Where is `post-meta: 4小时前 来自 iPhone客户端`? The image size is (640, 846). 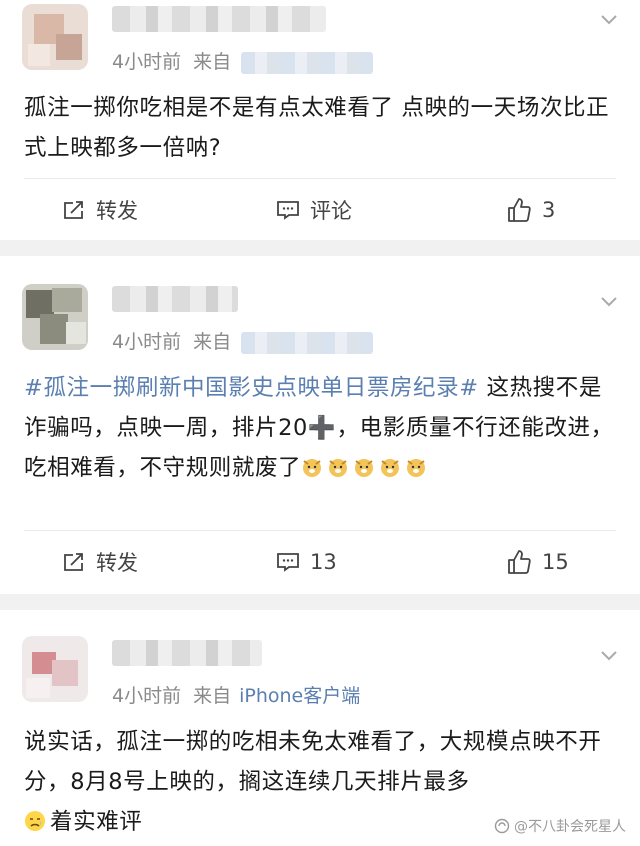 post-meta: 4小时前 来自 iPhone客户端 is located at coordinates (236, 694).